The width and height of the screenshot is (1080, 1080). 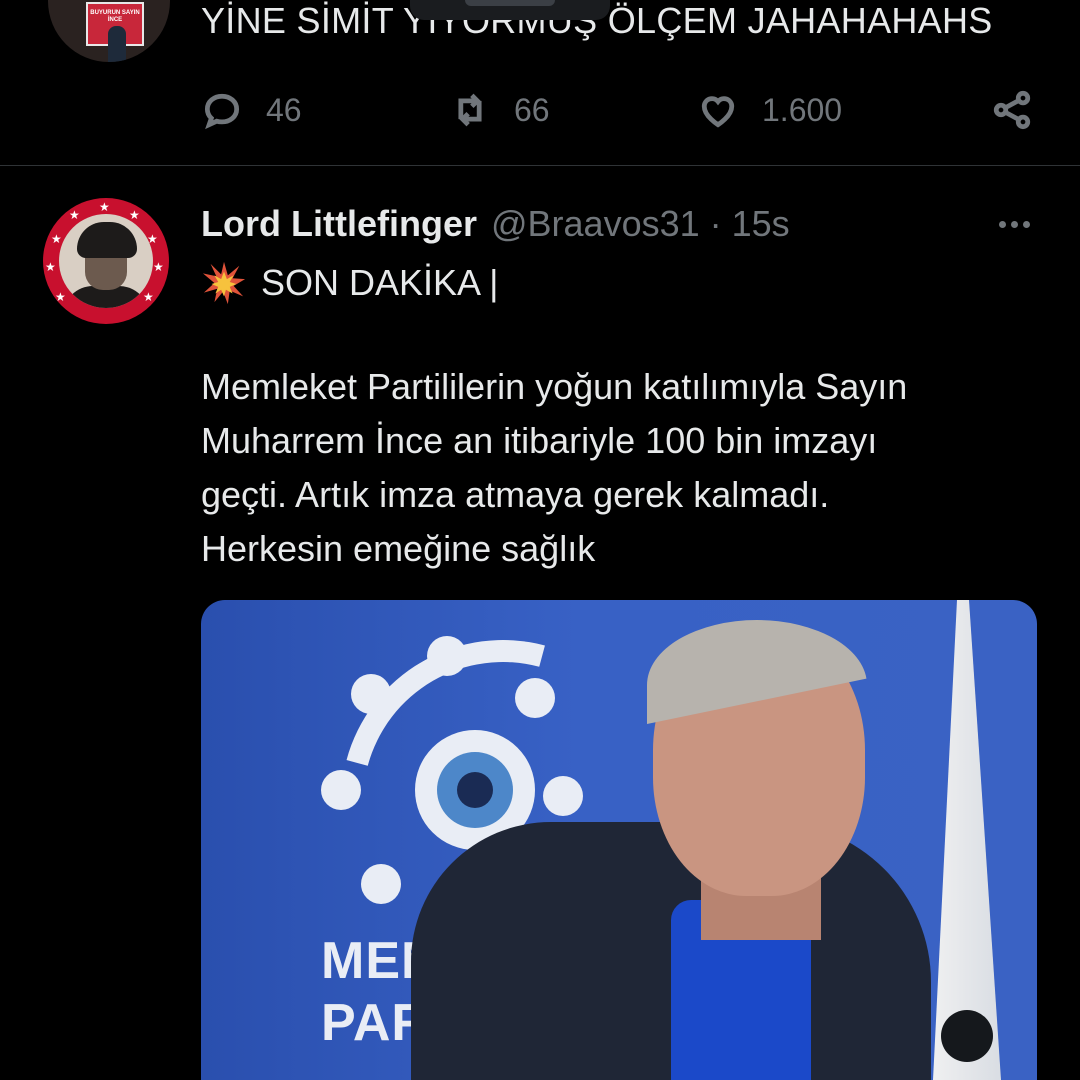 I want to click on headline-text: SON DAKİKA |, so click(x=380, y=282).